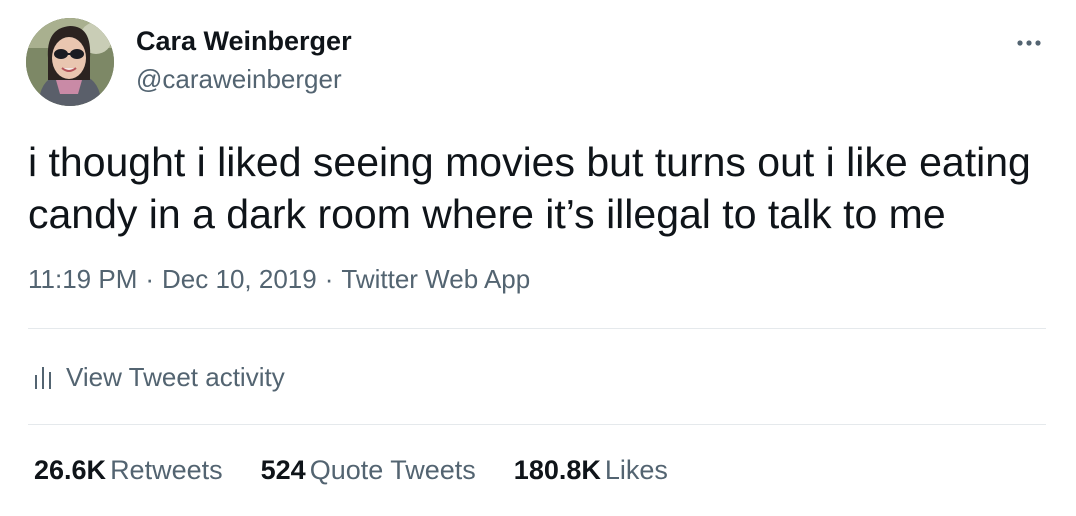 The image size is (1076, 516). I want to click on likes-stat: 180.8K Likes, so click(591, 470).